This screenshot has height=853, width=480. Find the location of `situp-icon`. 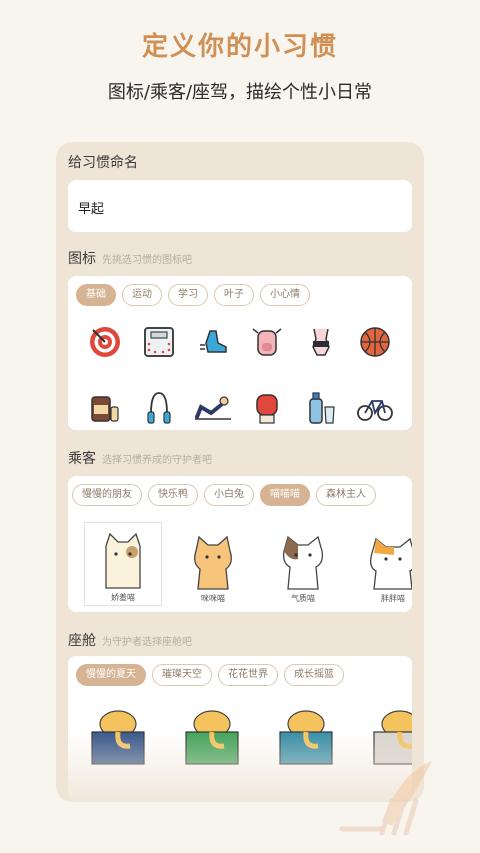

situp-icon is located at coordinates (213, 408).